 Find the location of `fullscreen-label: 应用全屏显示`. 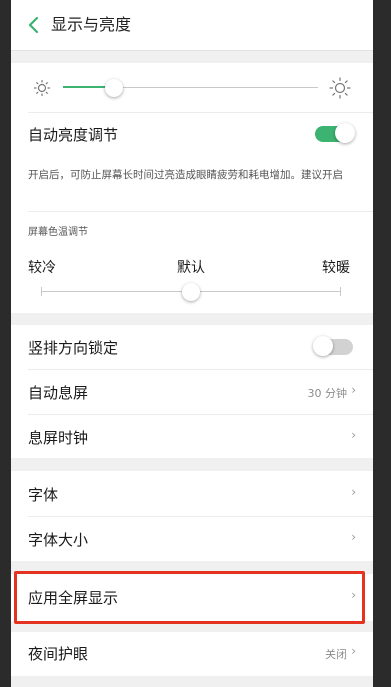

fullscreen-label: 应用全屏显示 is located at coordinates (73, 598).